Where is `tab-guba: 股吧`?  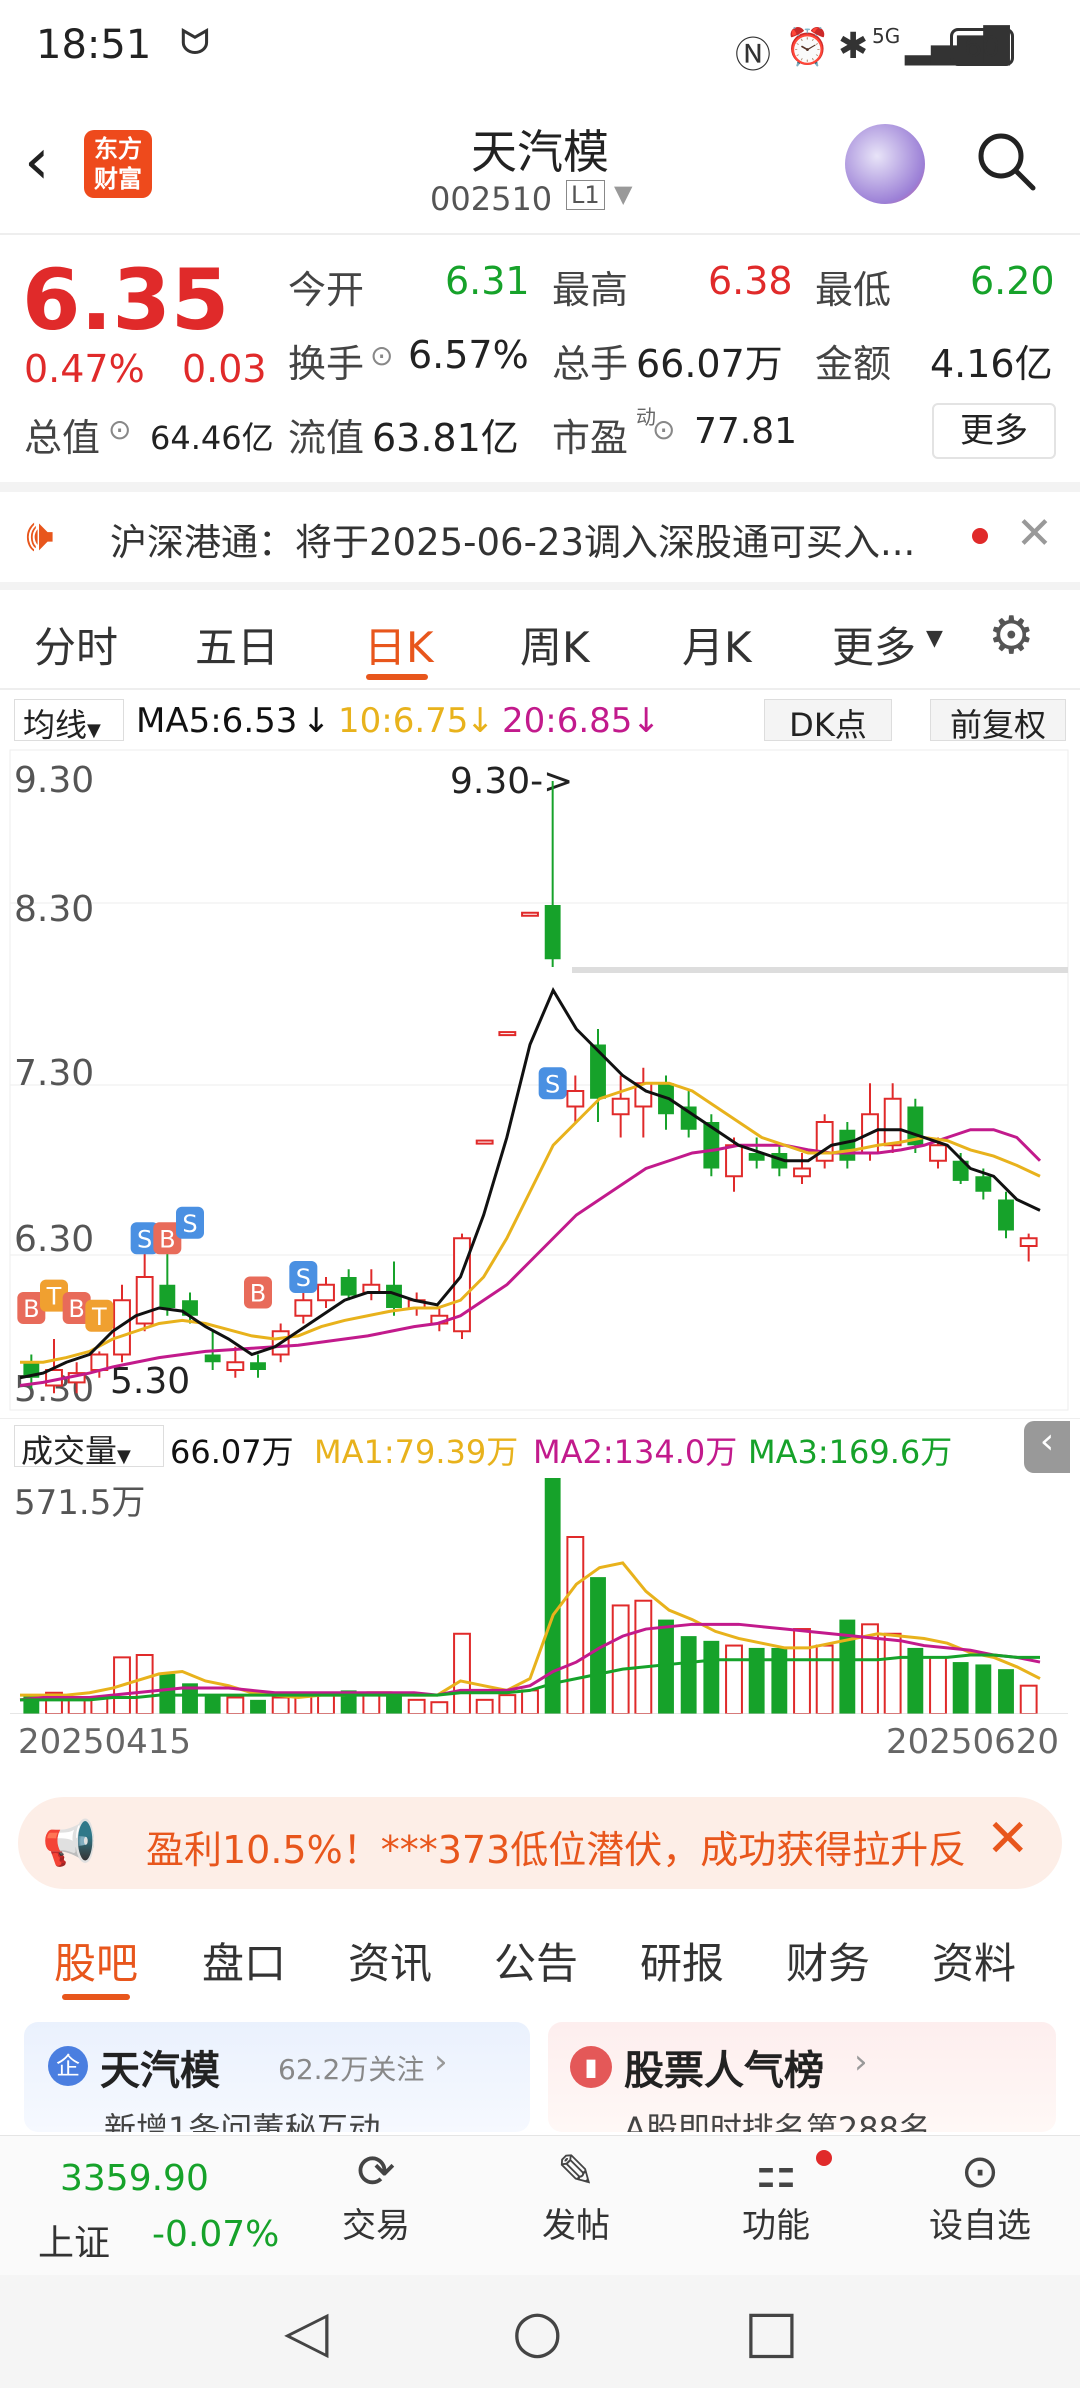
tab-guba: 股吧 is located at coordinates (96, 1960).